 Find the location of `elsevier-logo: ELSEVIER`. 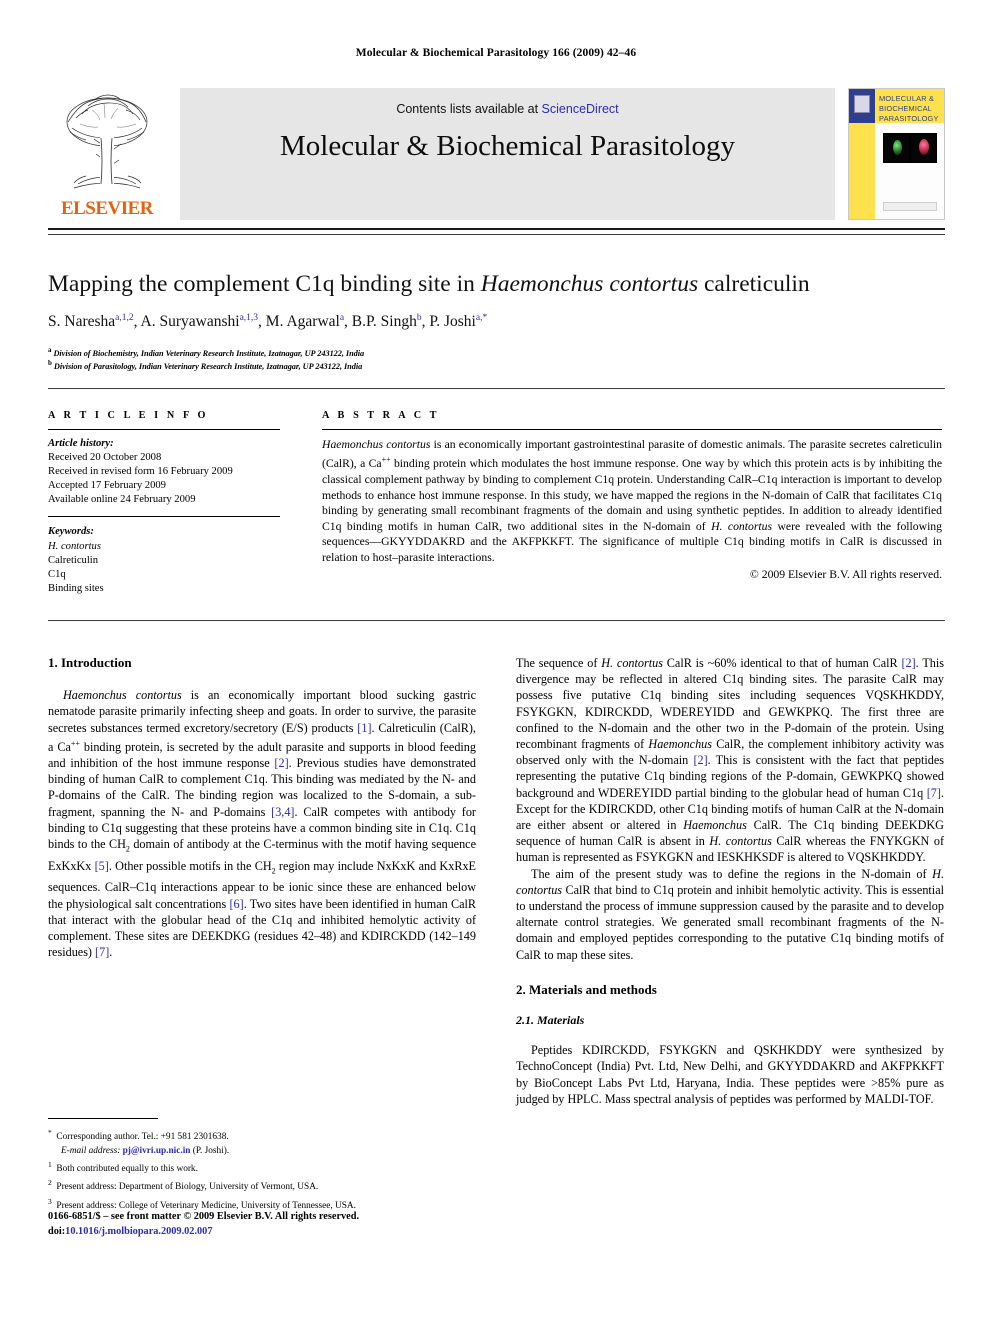

elsevier-logo: ELSEVIER is located at coordinates (107, 154).